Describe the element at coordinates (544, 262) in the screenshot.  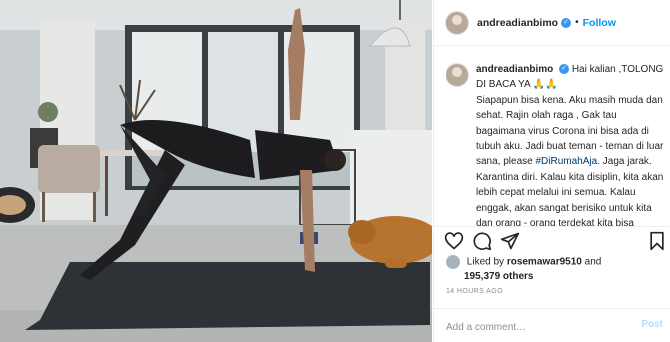
I see `liked-by-user: rosemawar9510` at that location.